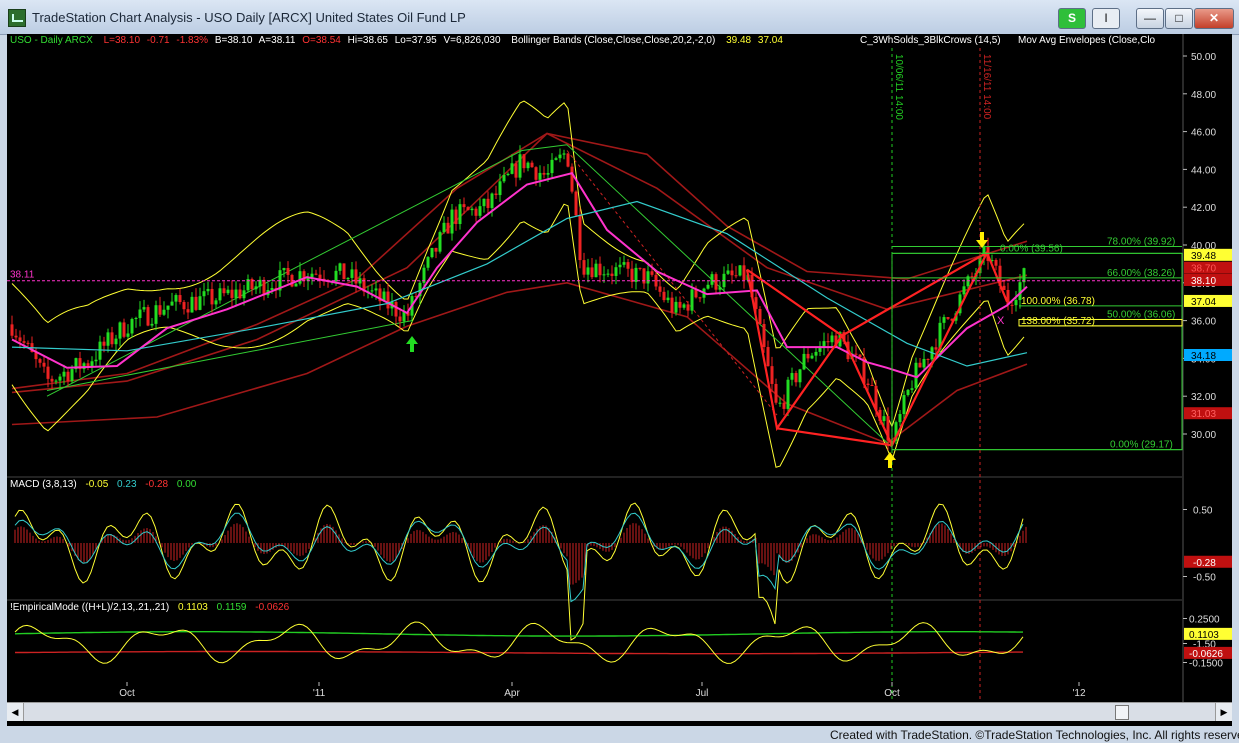 Image resolution: width=1239 pixels, height=743 pixels. I want to click on emd-title: !EmpiricalMode ((H+L)/2,13,.21,.21), so click(89, 607).